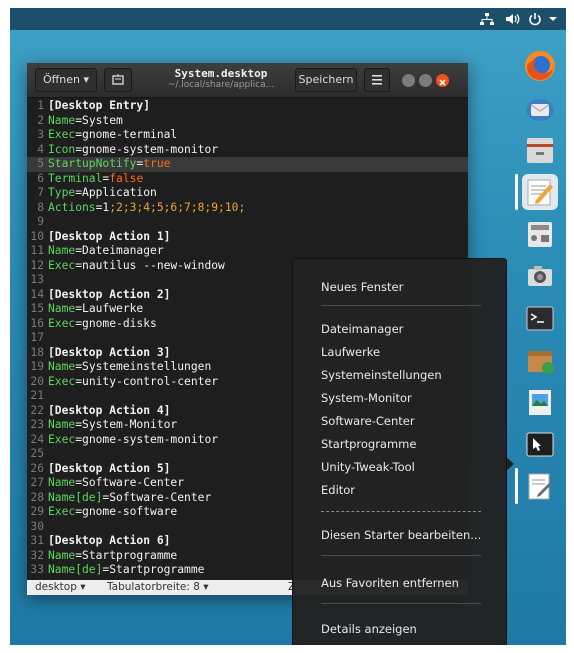 The image size is (574, 653). I want to click on chevron-down-icon: ▾, so click(84, 79).